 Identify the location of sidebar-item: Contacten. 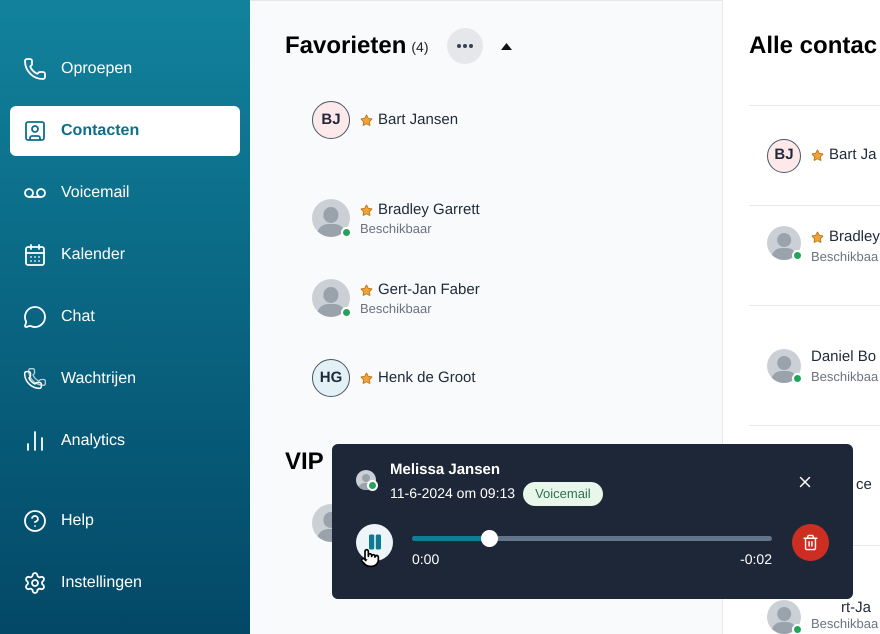
(125, 131).